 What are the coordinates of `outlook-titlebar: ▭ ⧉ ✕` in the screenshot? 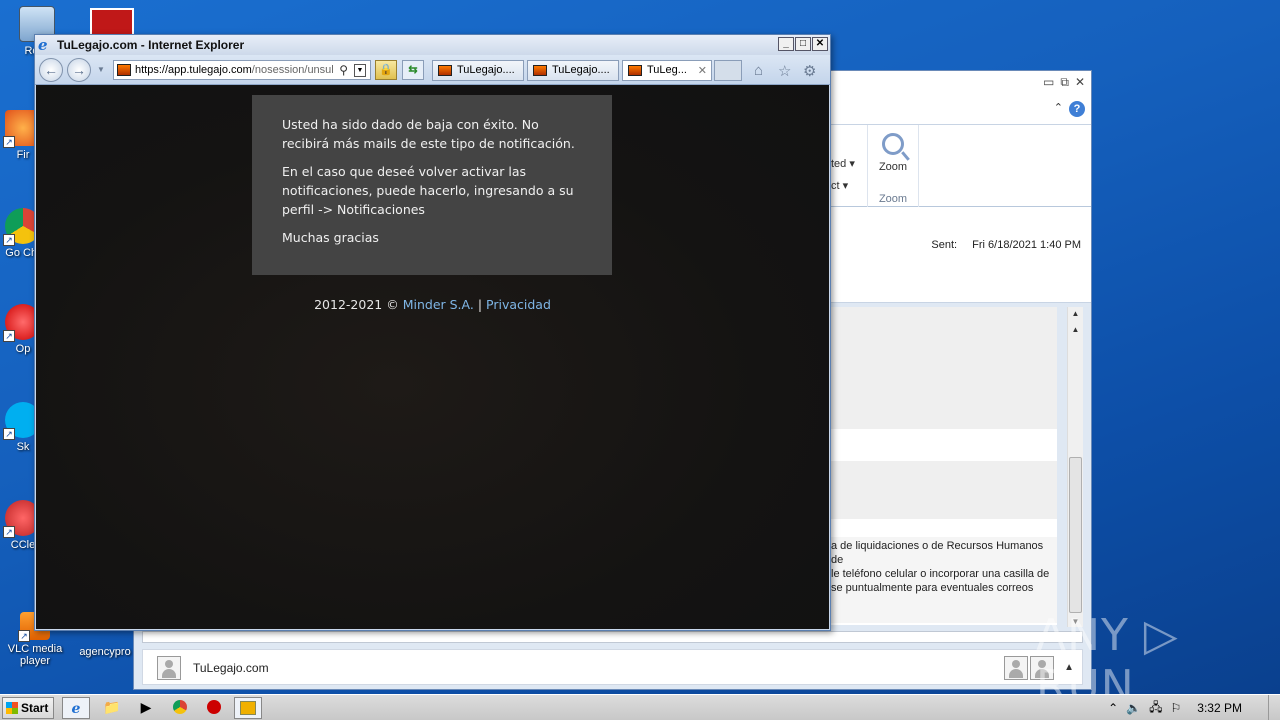 It's located at (946, 84).